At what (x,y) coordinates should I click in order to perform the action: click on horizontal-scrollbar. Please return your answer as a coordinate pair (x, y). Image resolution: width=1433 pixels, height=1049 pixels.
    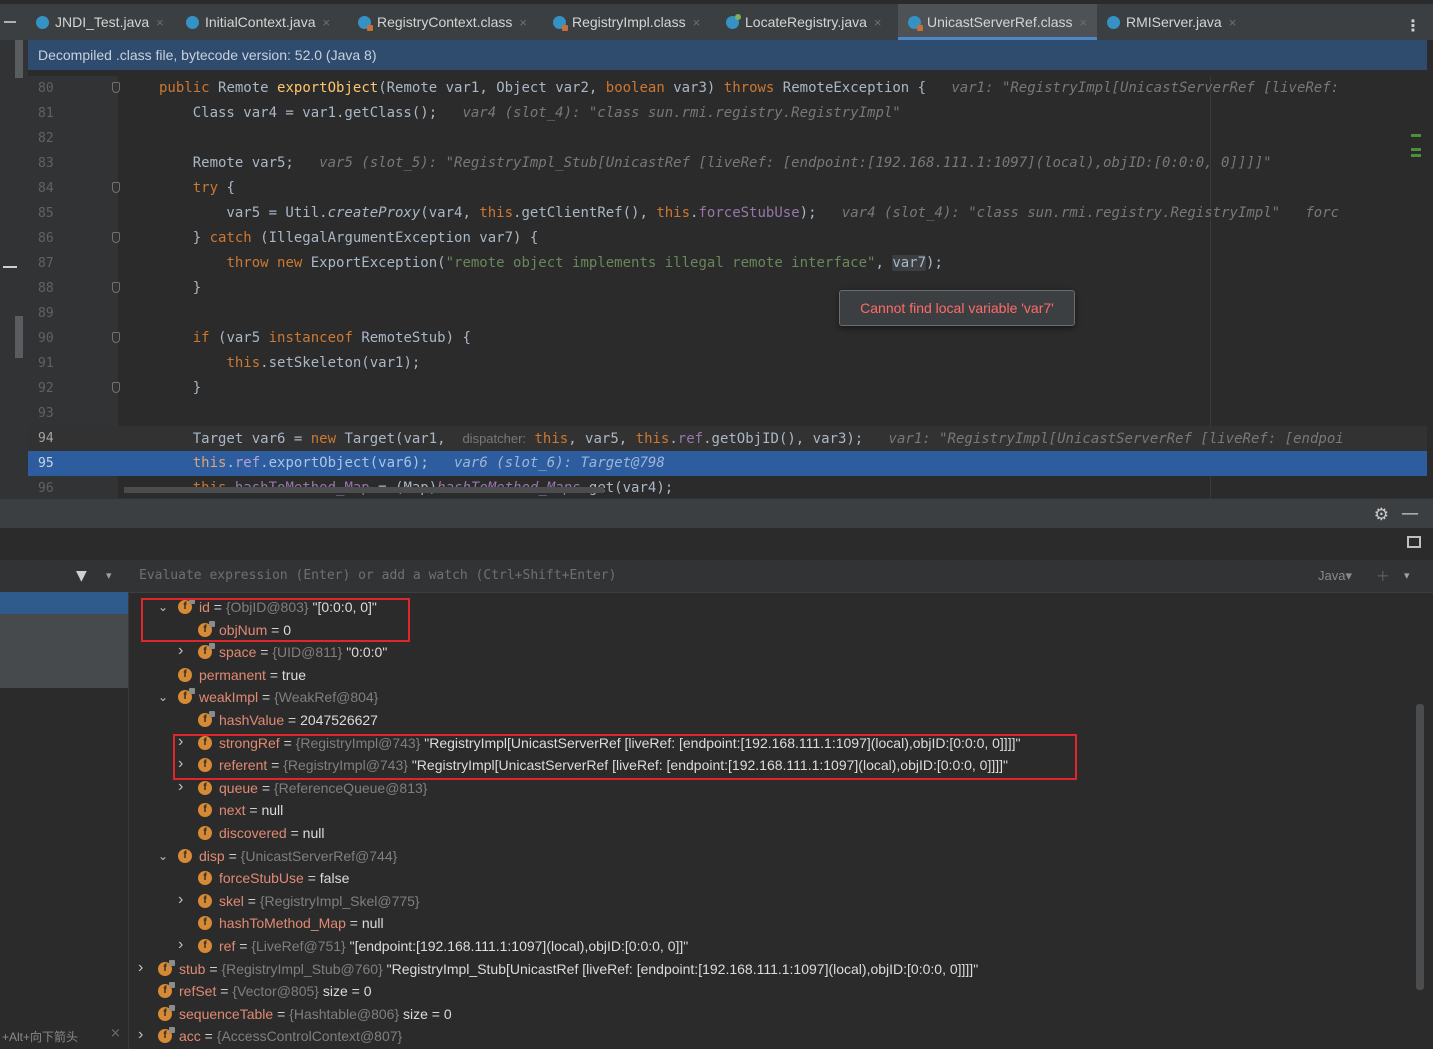
    Looking at the image, I should click on (364, 490).